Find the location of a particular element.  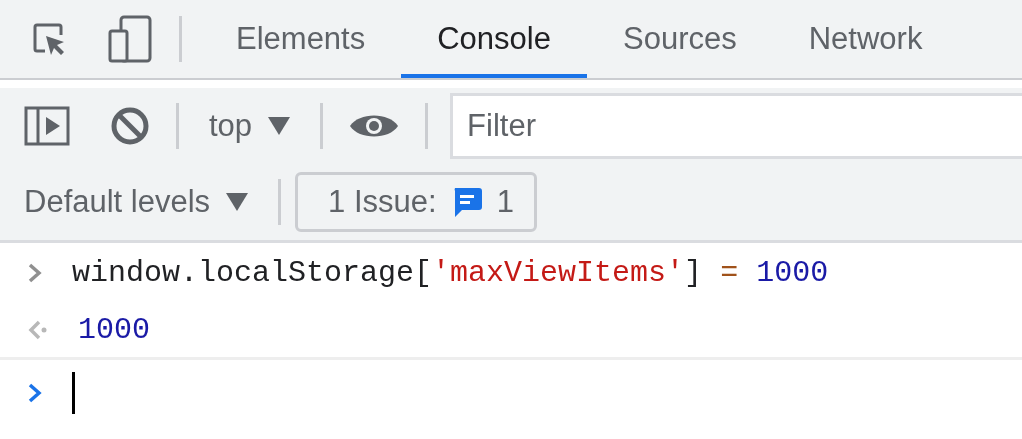

code-line: window.localStorage['maxViewItems'] = 1000 is located at coordinates (450, 273).